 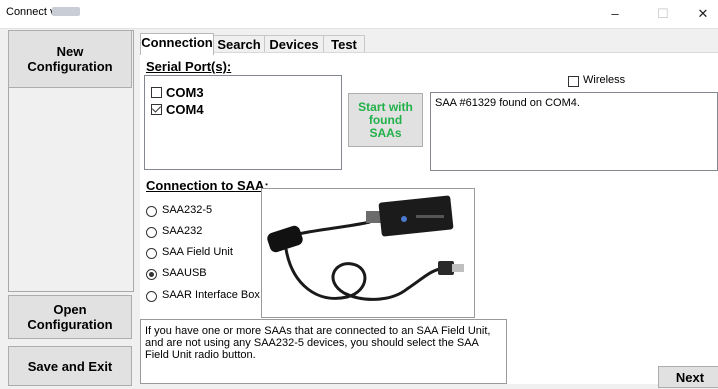 I want to click on serial-ports-title: Serial Port(s):, so click(x=189, y=66).